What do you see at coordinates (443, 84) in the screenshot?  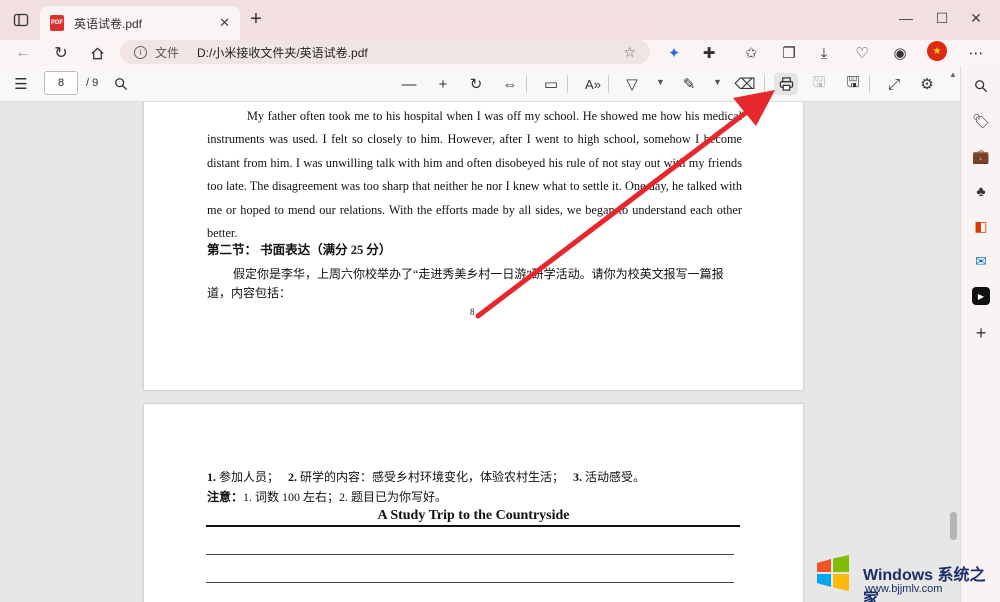 I see `zoom-in-icon: +` at bounding box center [443, 84].